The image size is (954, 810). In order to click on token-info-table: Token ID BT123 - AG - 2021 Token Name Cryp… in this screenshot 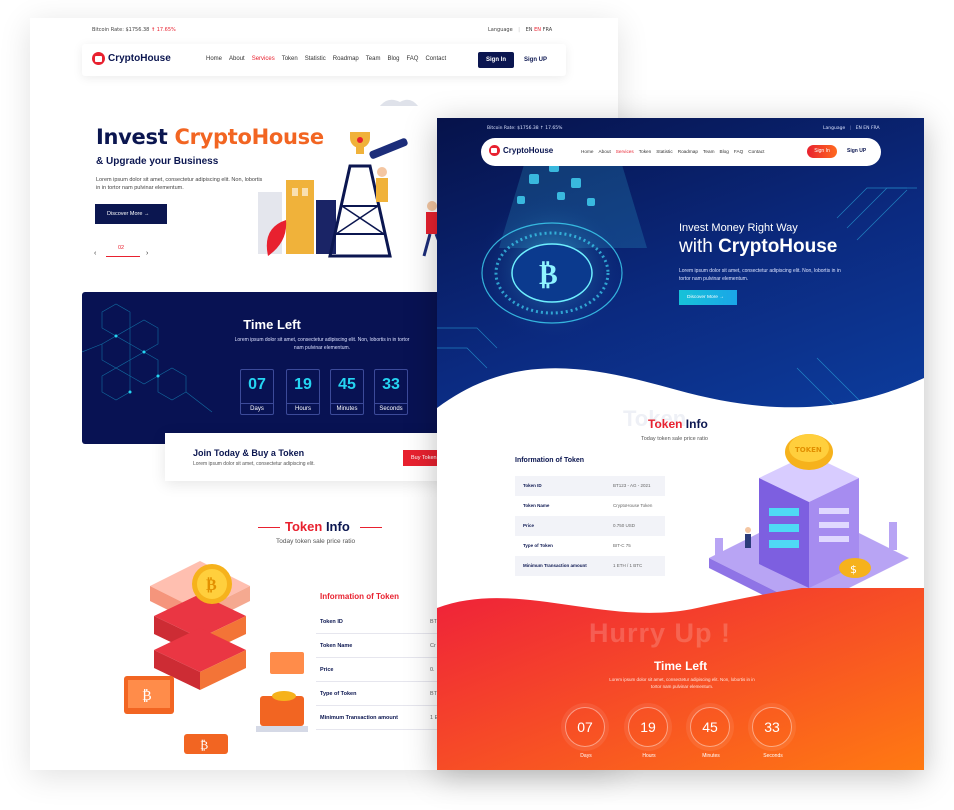, I will do `click(590, 526)`.